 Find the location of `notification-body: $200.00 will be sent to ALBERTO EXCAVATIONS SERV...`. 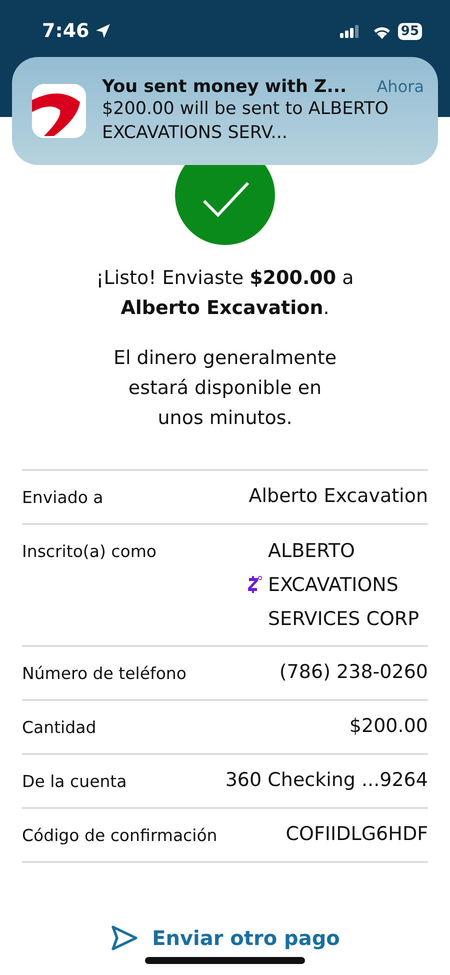

notification-body: $200.00 will be sent to ALBERTO EXCAVATIONS SERV... is located at coordinates (246, 121).